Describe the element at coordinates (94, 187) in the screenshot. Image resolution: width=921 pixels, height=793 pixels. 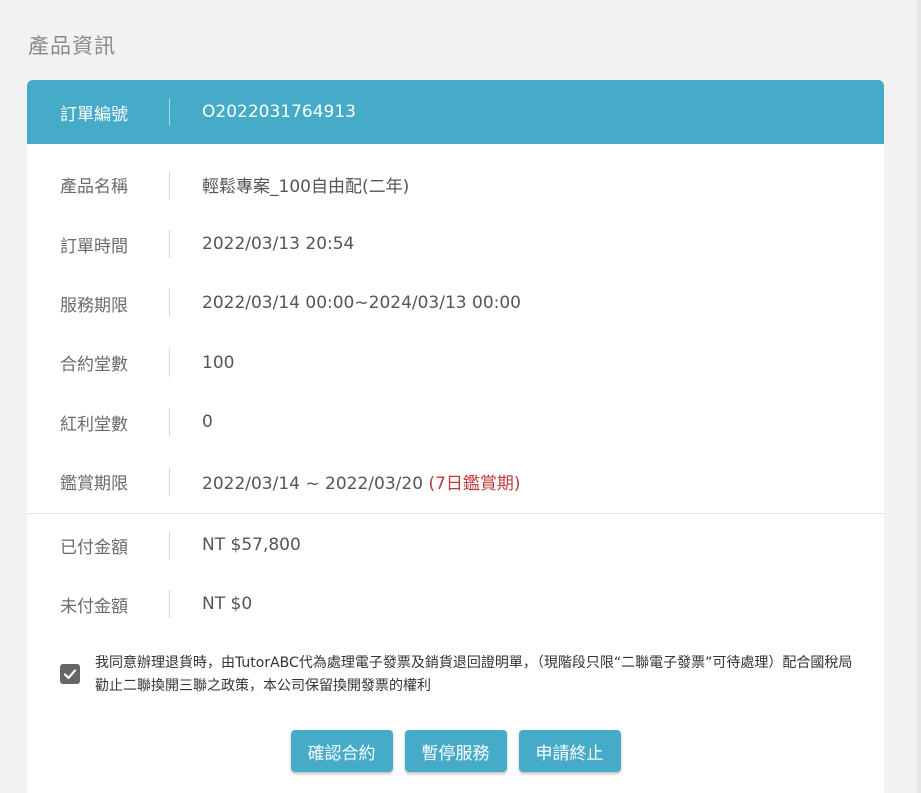
I see `detail-label: 產品名稱` at that location.